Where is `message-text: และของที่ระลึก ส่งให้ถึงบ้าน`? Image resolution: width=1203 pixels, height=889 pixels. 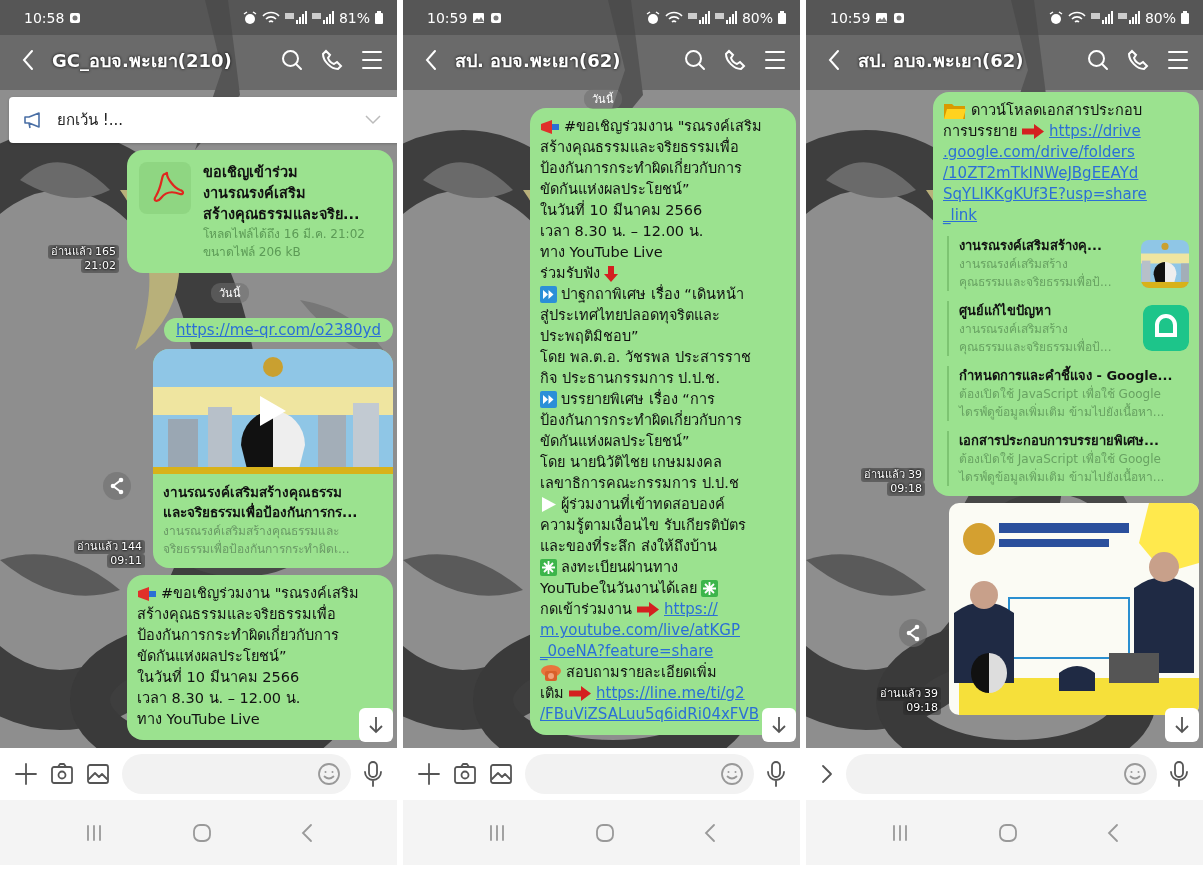
message-text: และของที่ระลึก ส่งให้ถึงบ้าน is located at coordinates (628, 546).